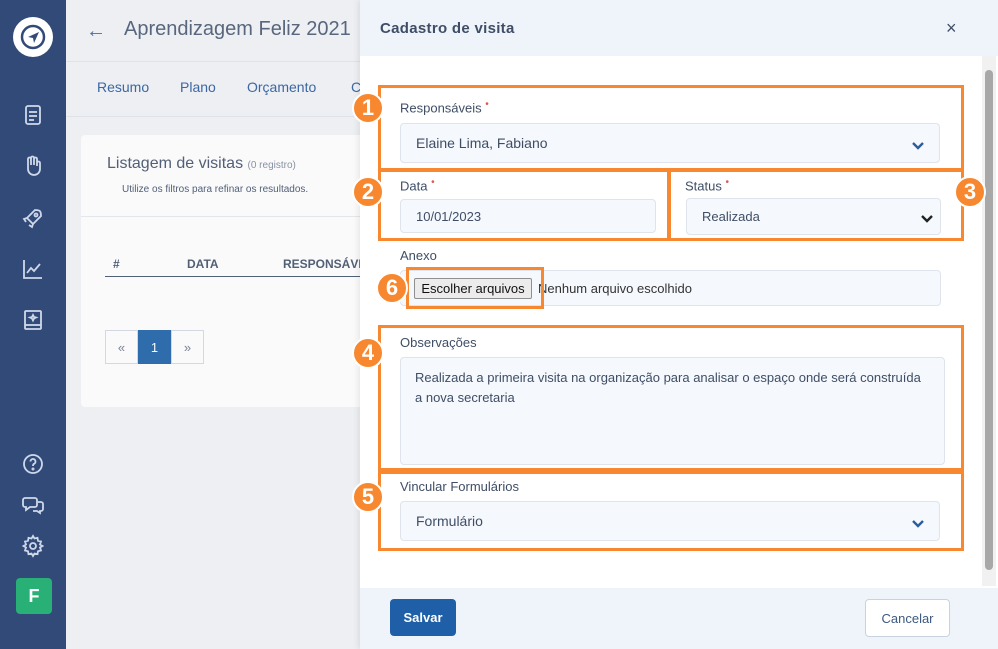 Image resolution: width=998 pixels, height=649 pixels. I want to click on annotation-badge-4: 4, so click(368, 353).